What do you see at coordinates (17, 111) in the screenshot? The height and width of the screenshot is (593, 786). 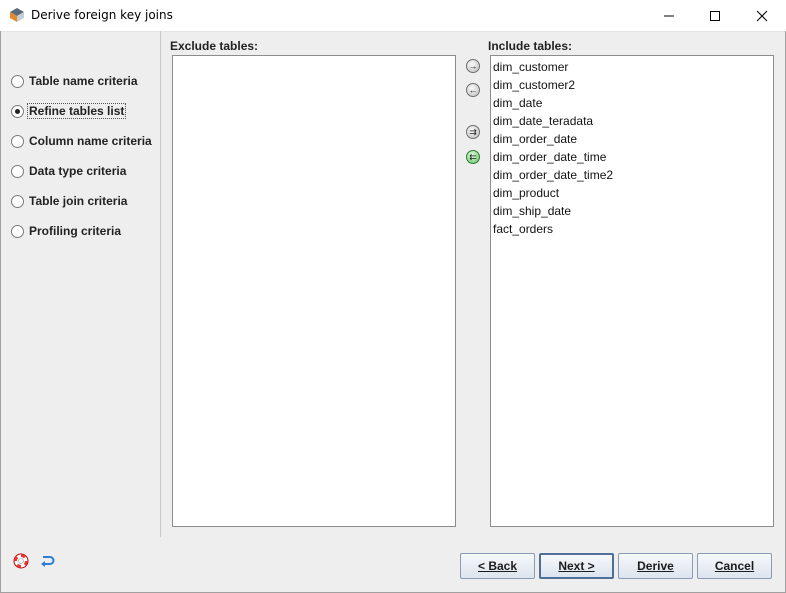 I see `radio-button-checked-icon` at bounding box center [17, 111].